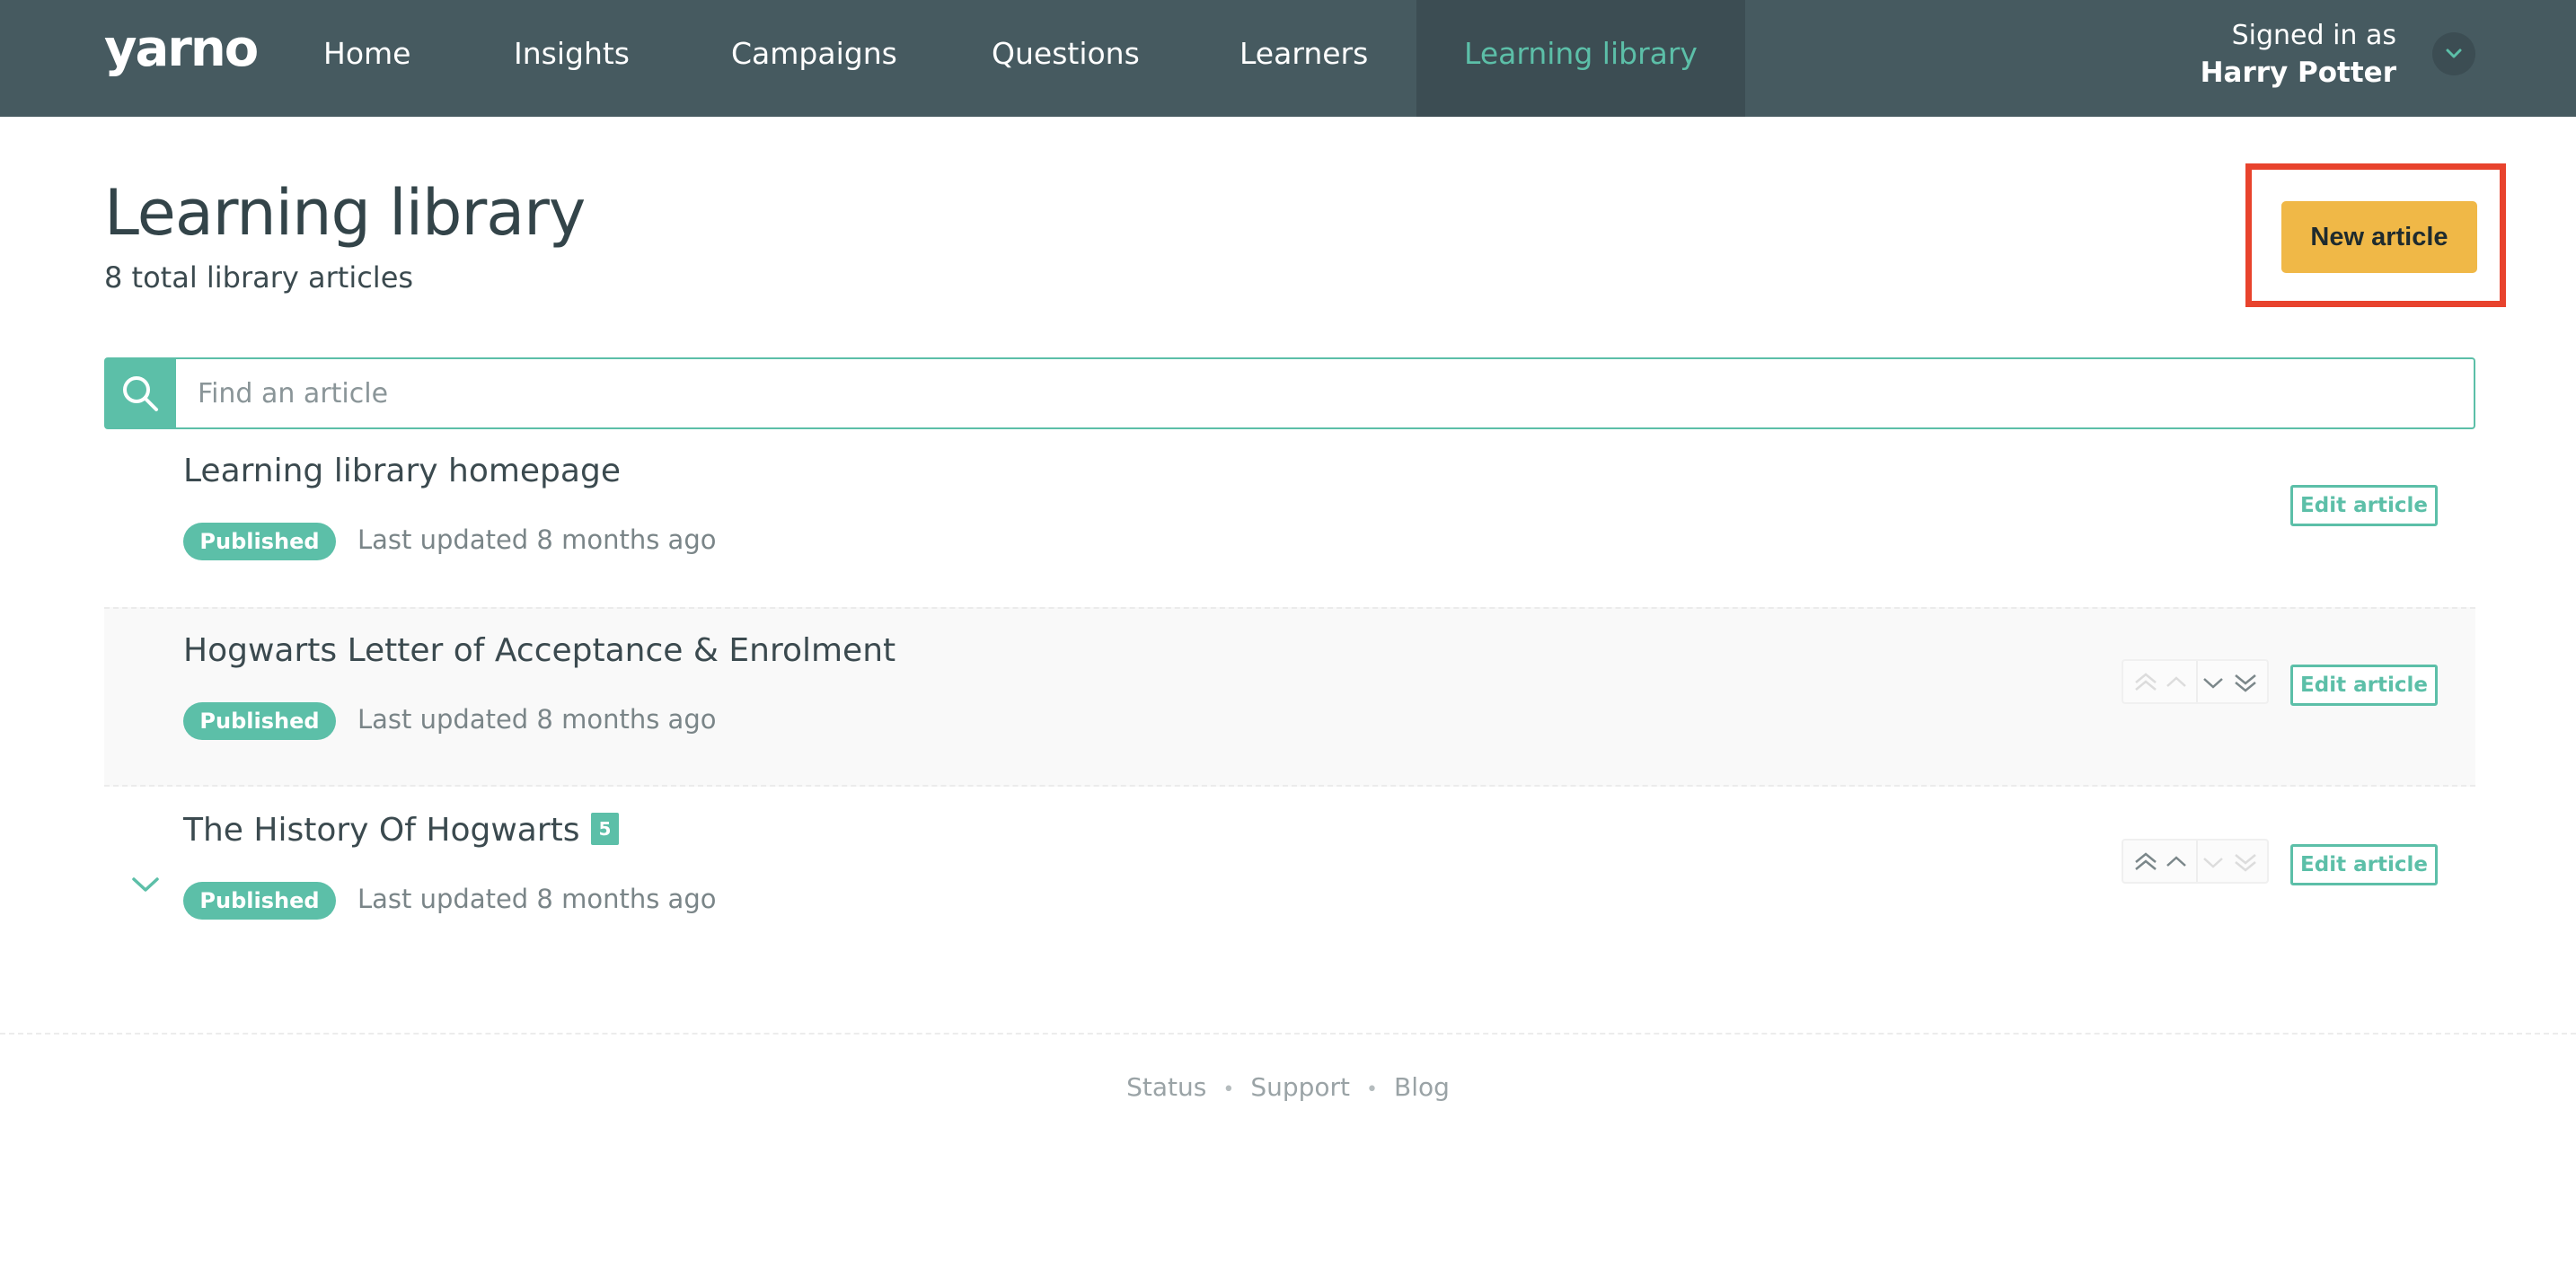 This screenshot has width=2576, height=1268. I want to click on user-menu-button, so click(2453, 53).